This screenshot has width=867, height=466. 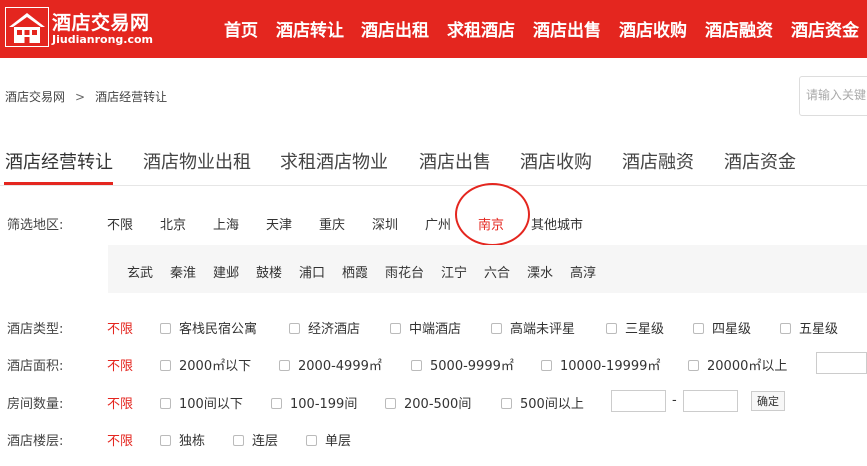 What do you see at coordinates (120, 364) in the screenshot?
I see `area-all: 不限` at bounding box center [120, 364].